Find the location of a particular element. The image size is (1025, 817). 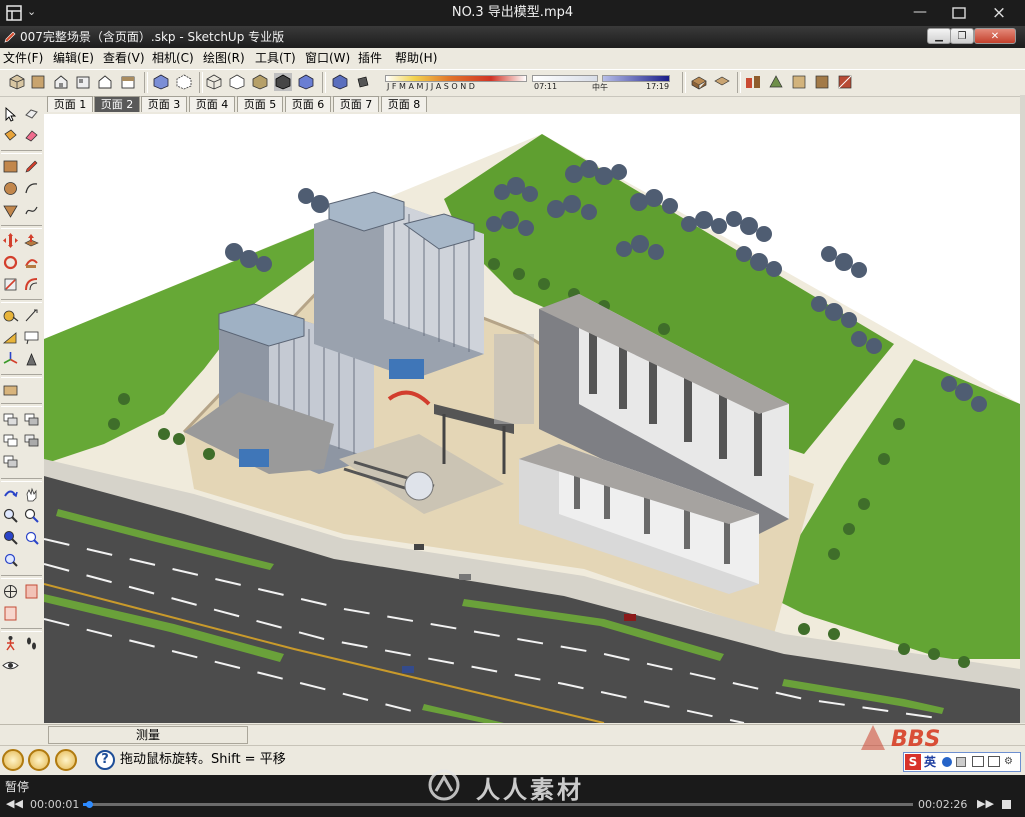

ime-moon-icon is located at coordinates (947, 762).